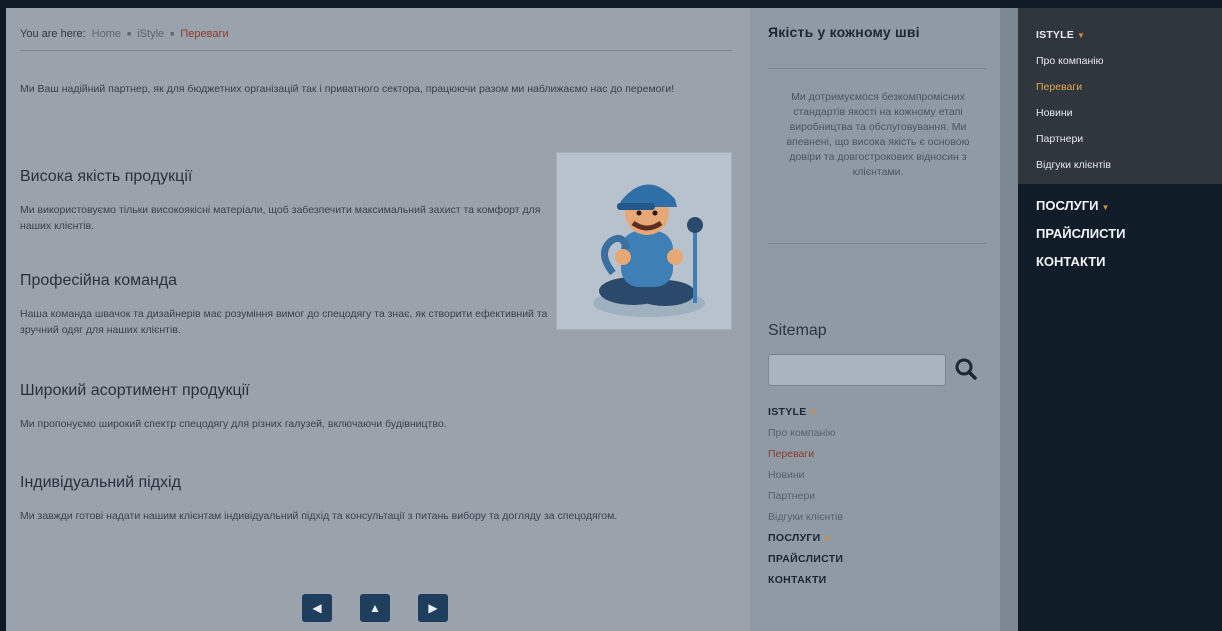  What do you see at coordinates (106, 34) in the screenshot?
I see `breadcrumb-home: Home` at bounding box center [106, 34].